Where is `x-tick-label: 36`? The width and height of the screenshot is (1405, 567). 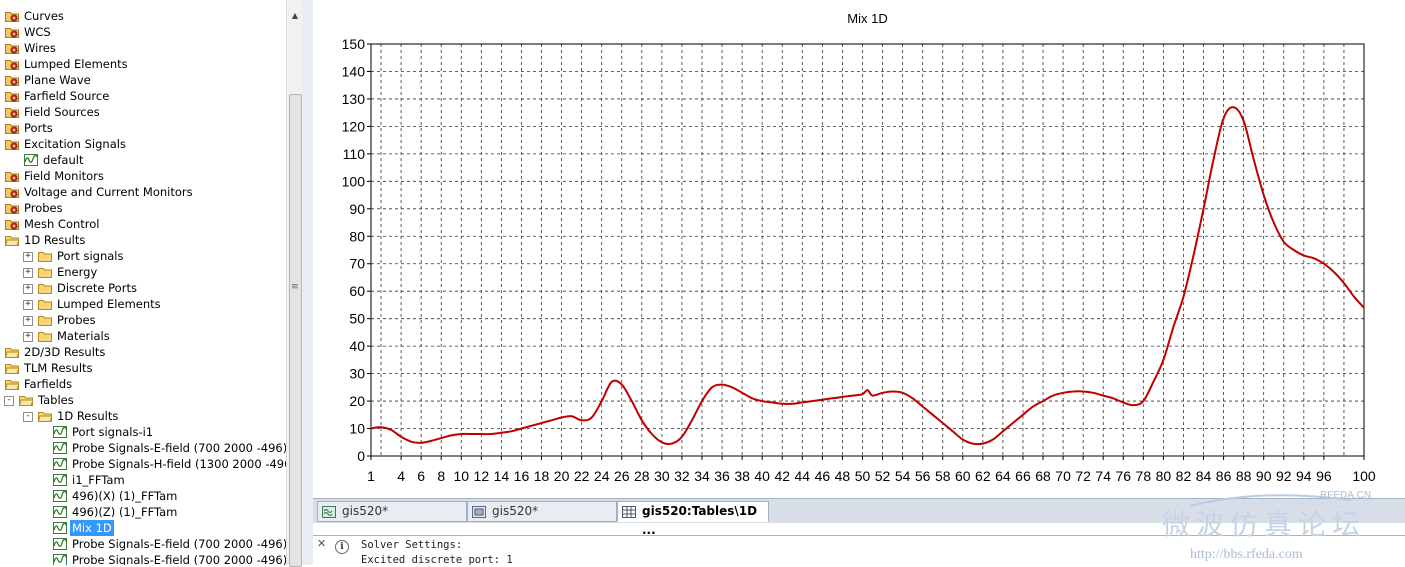
x-tick-label: 36 is located at coordinates (722, 476).